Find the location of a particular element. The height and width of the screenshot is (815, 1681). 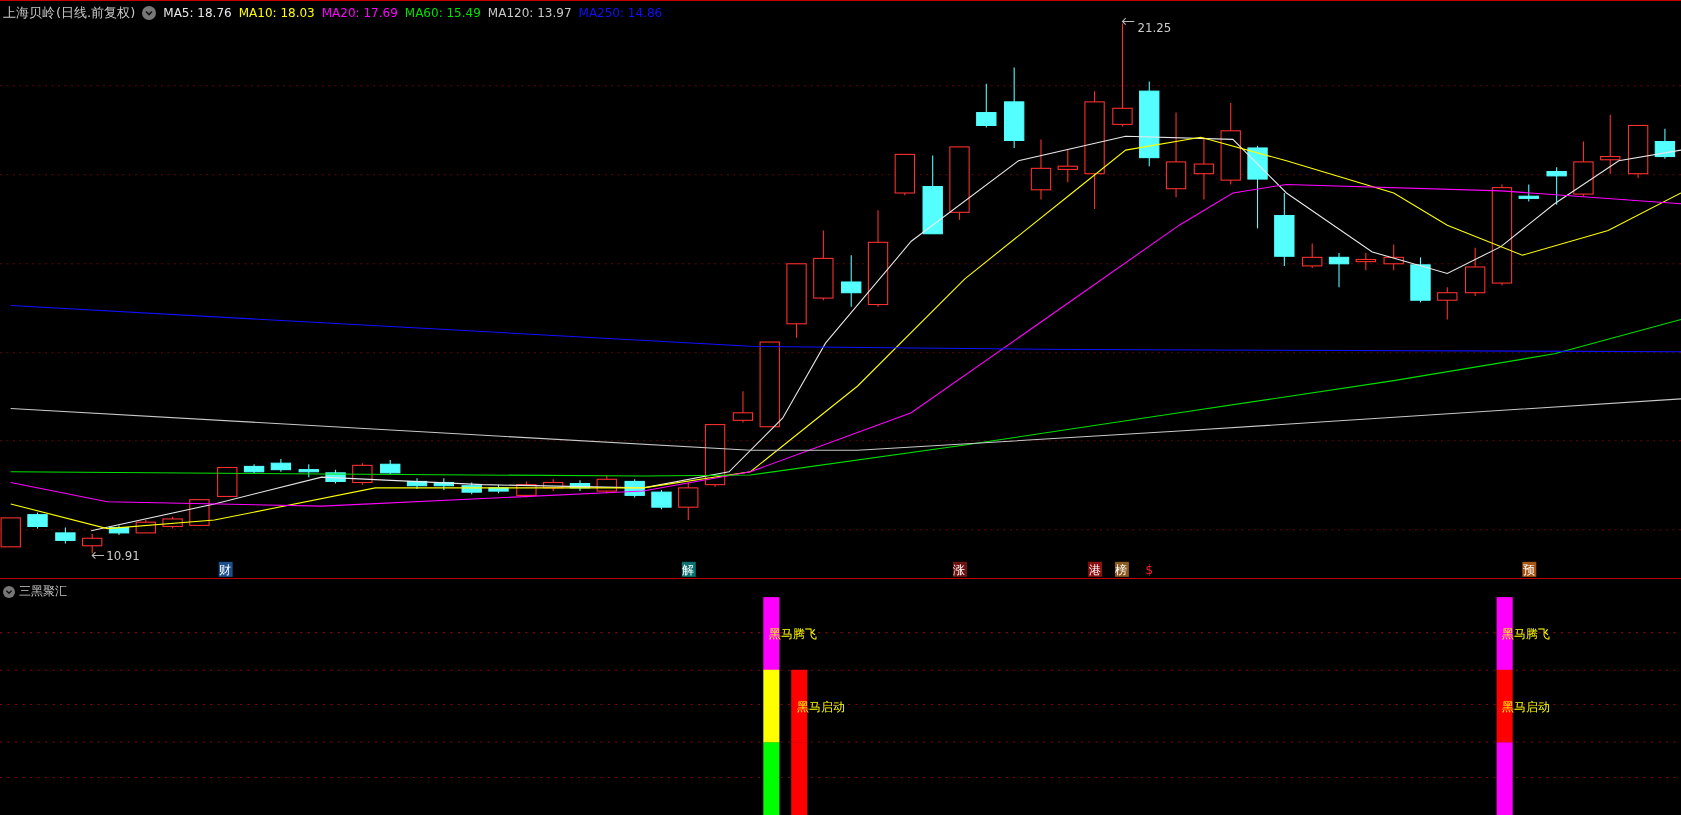

moving-average-value: MA10: 18.03 is located at coordinates (276, 13).